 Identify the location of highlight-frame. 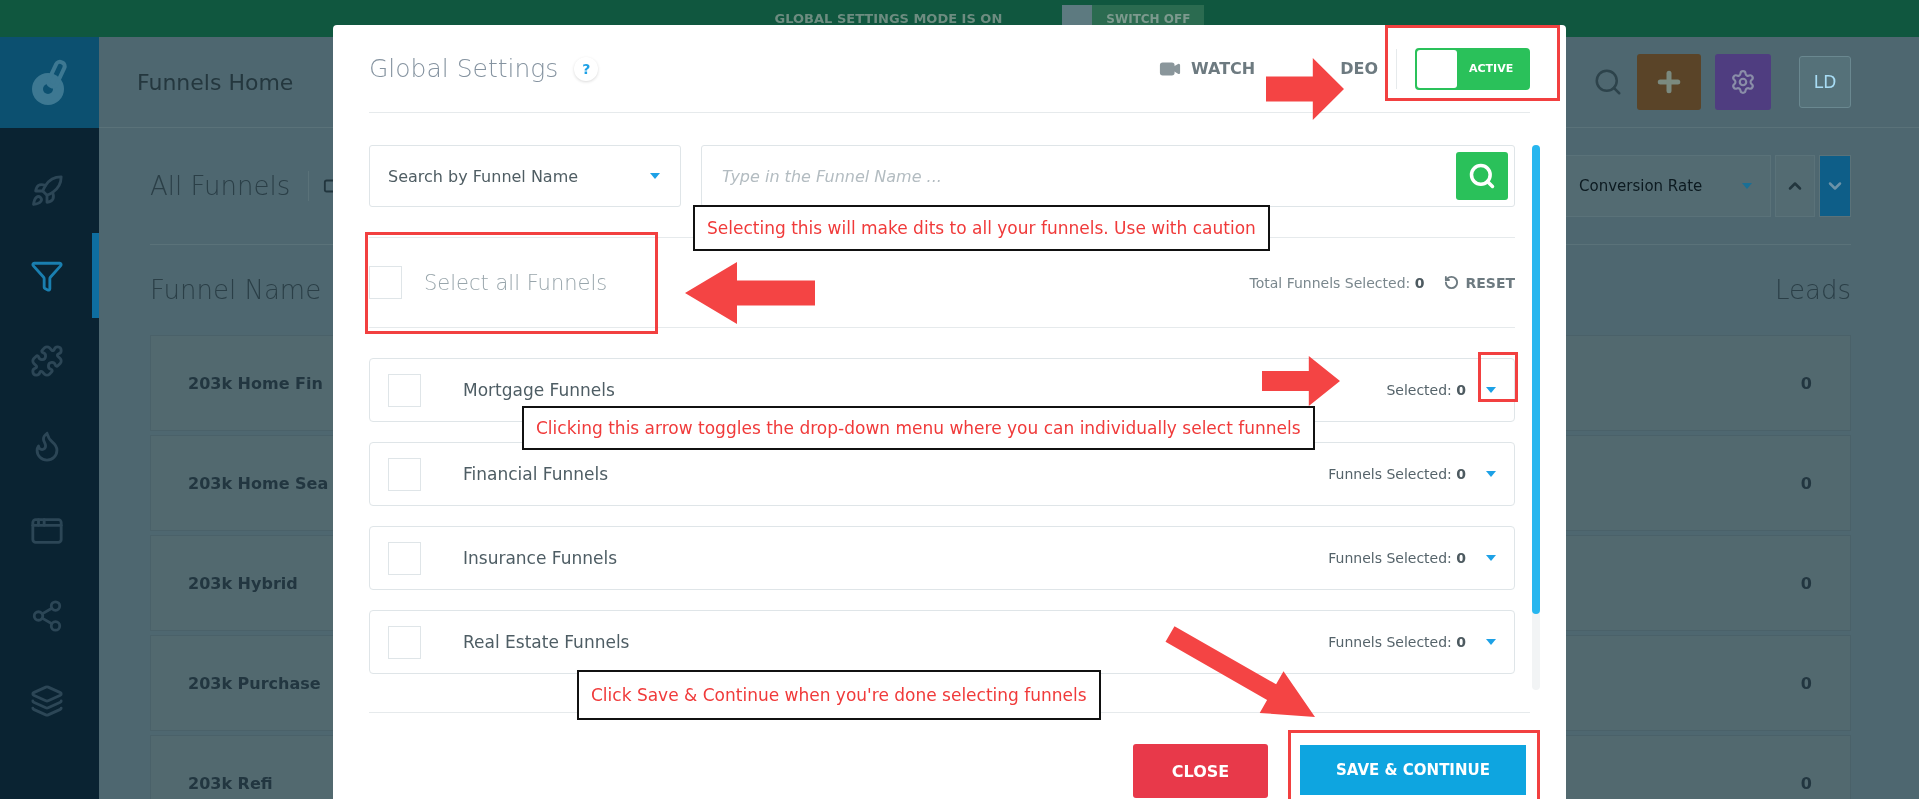
(1498, 377).